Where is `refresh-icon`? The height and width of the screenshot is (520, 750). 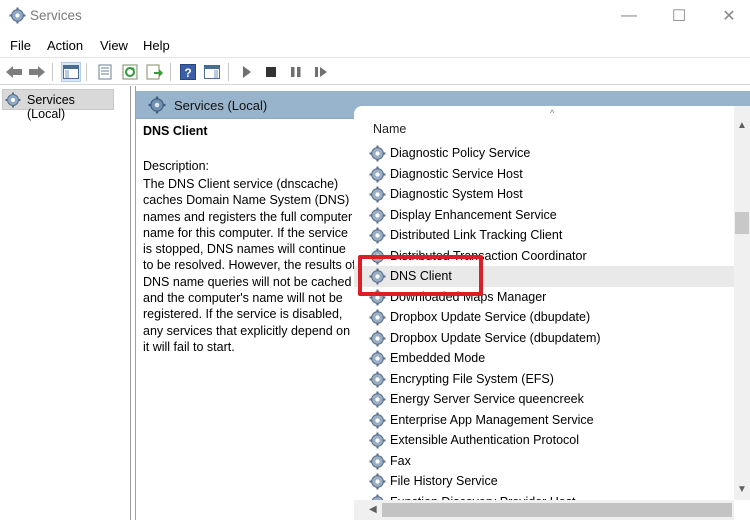 refresh-icon is located at coordinates (130, 72).